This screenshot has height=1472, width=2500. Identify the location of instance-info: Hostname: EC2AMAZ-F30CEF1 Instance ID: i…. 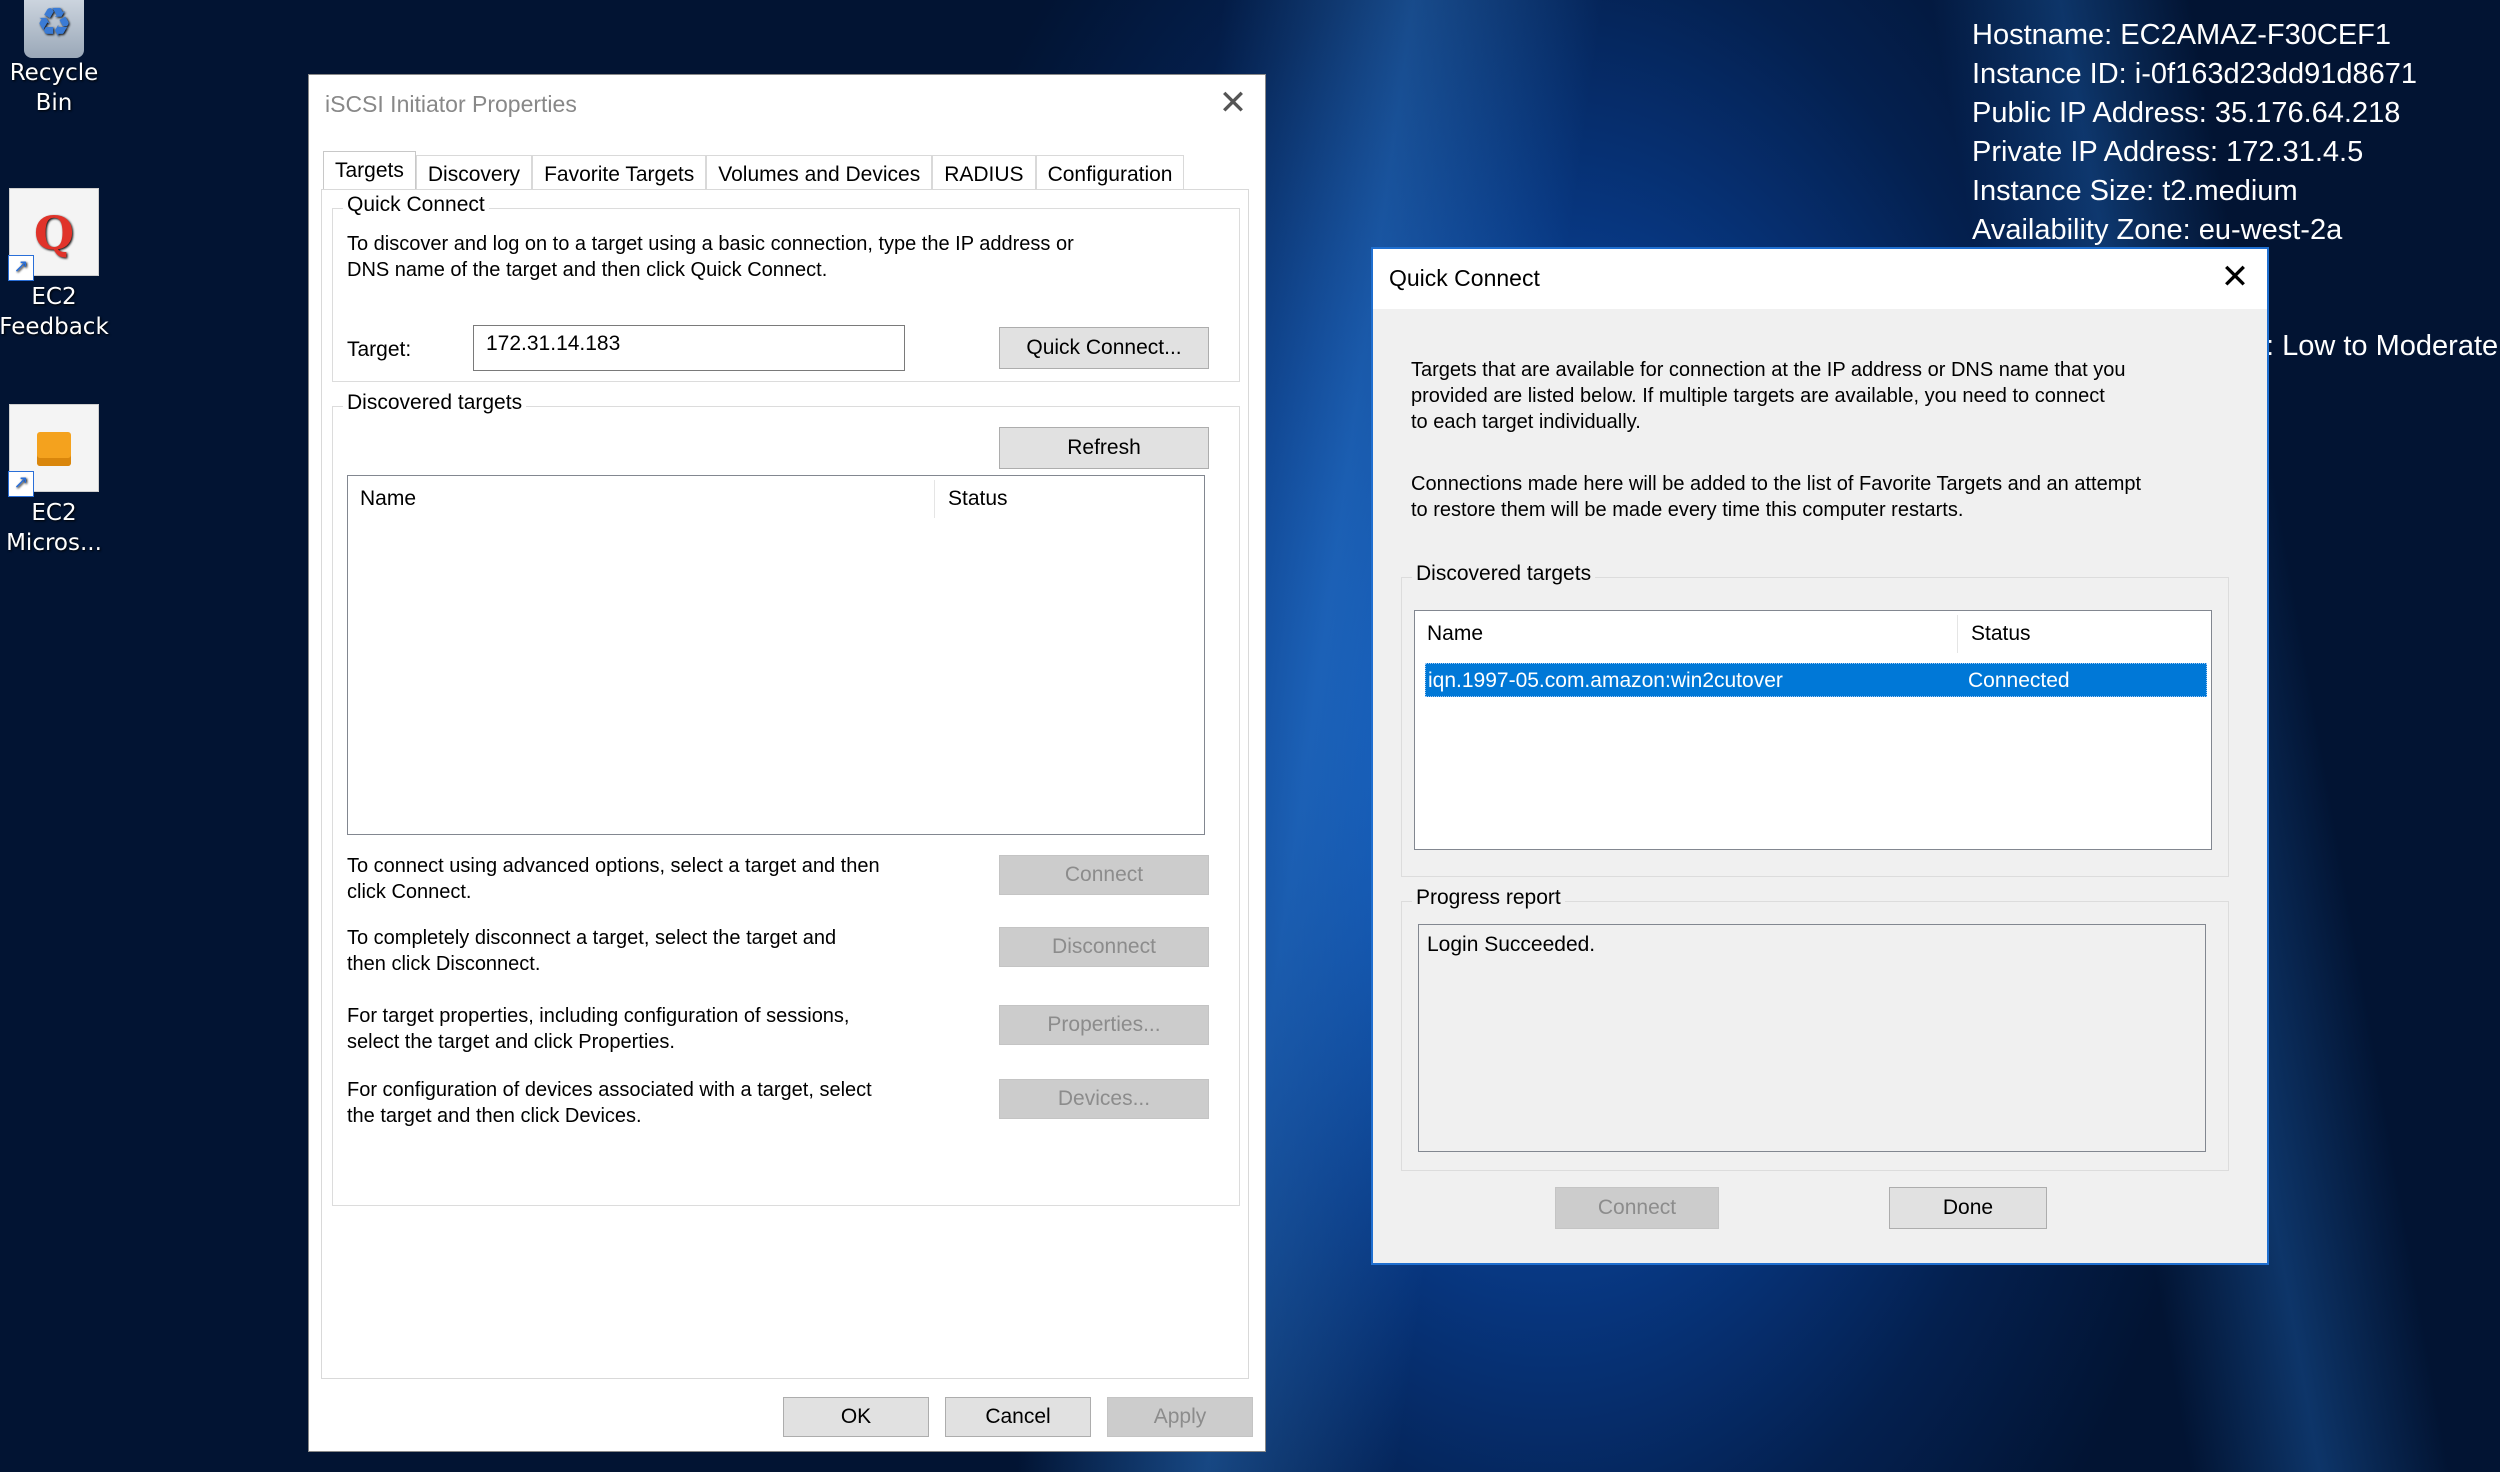
(2194, 133).